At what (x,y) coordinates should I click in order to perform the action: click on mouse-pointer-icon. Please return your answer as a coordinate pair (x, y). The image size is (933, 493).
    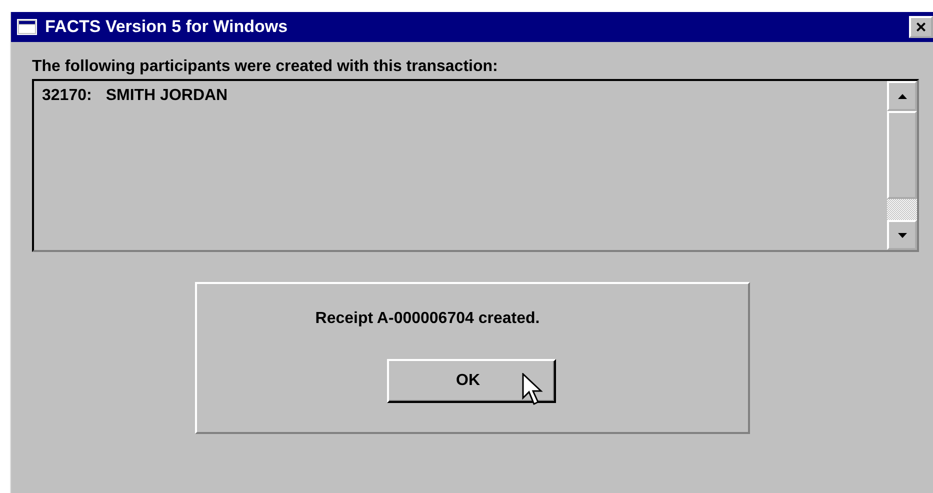
    Looking at the image, I should click on (533, 390).